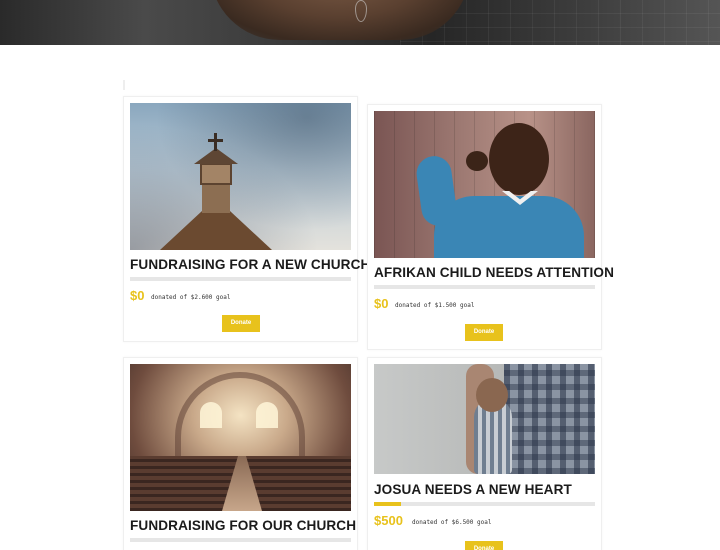 This screenshot has height=550, width=720. I want to click on progress-fill, so click(387, 504).